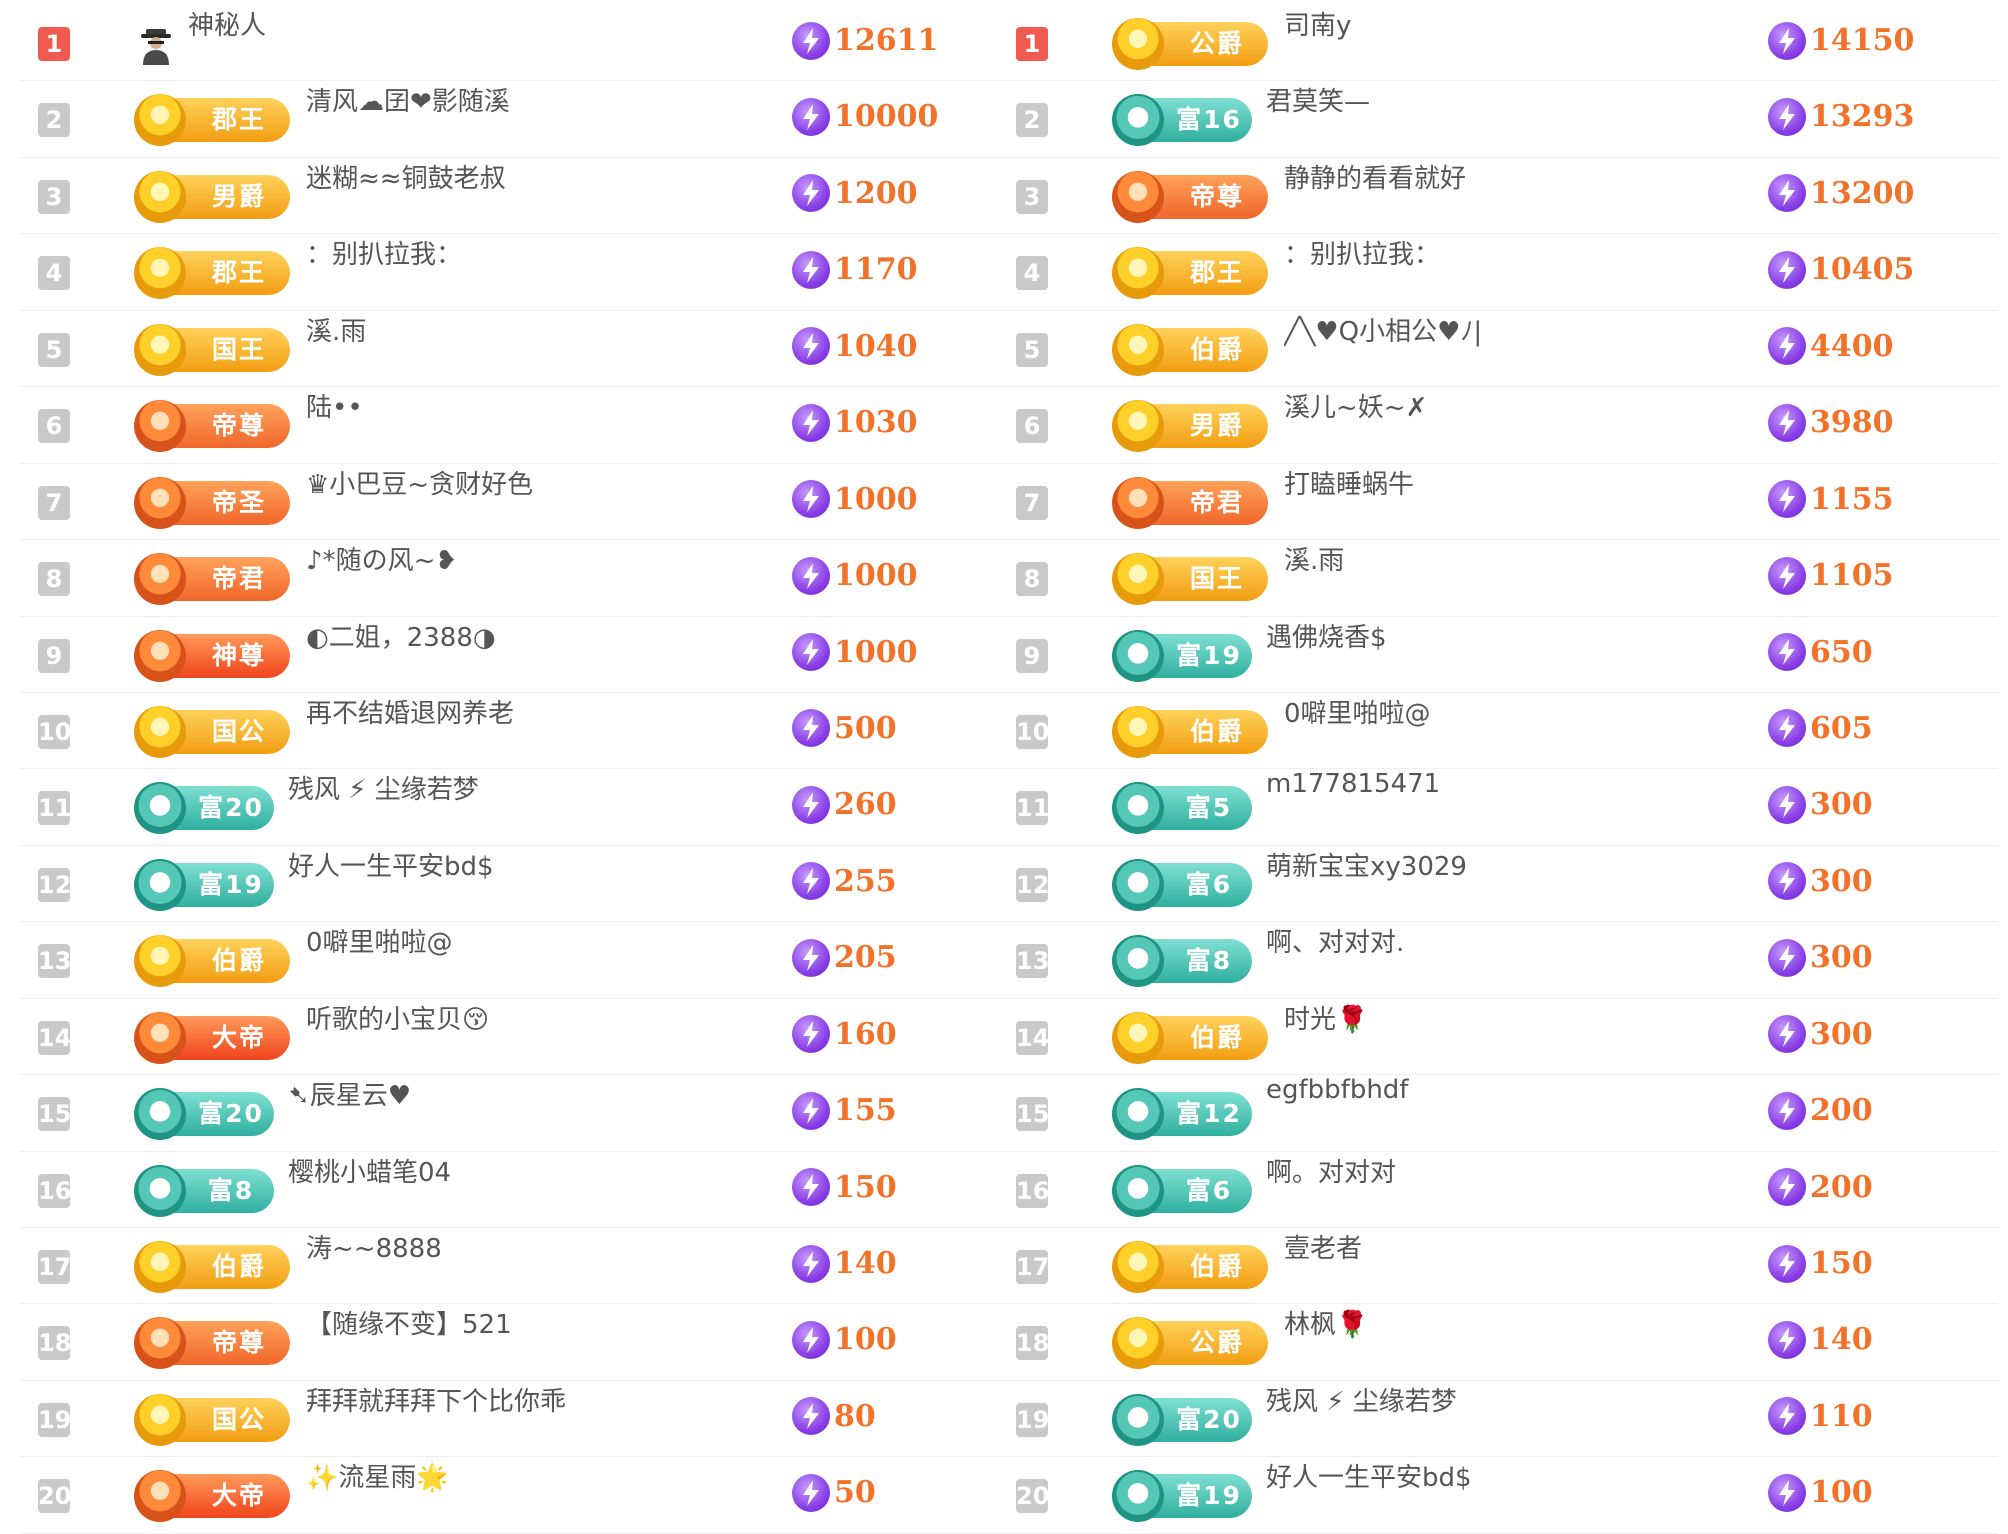 Image resolution: width=2008 pixels, height=1534 pixels. I want to click on user-name: 樱桃小蜡笔04, so click(513, 1170).